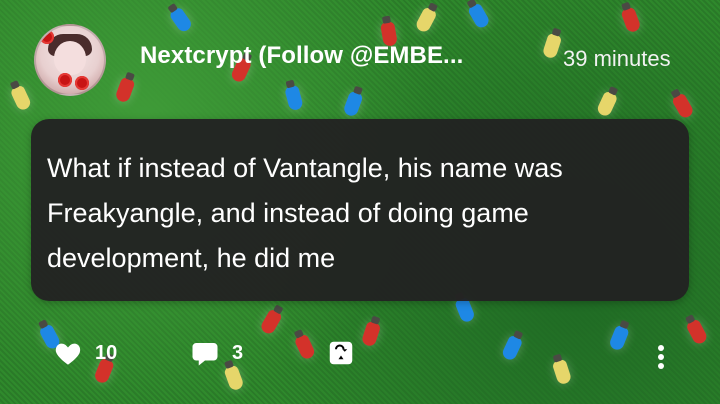 This screenshot has height=404, width=720. I want to click on avatar-face, so click(70, 58).